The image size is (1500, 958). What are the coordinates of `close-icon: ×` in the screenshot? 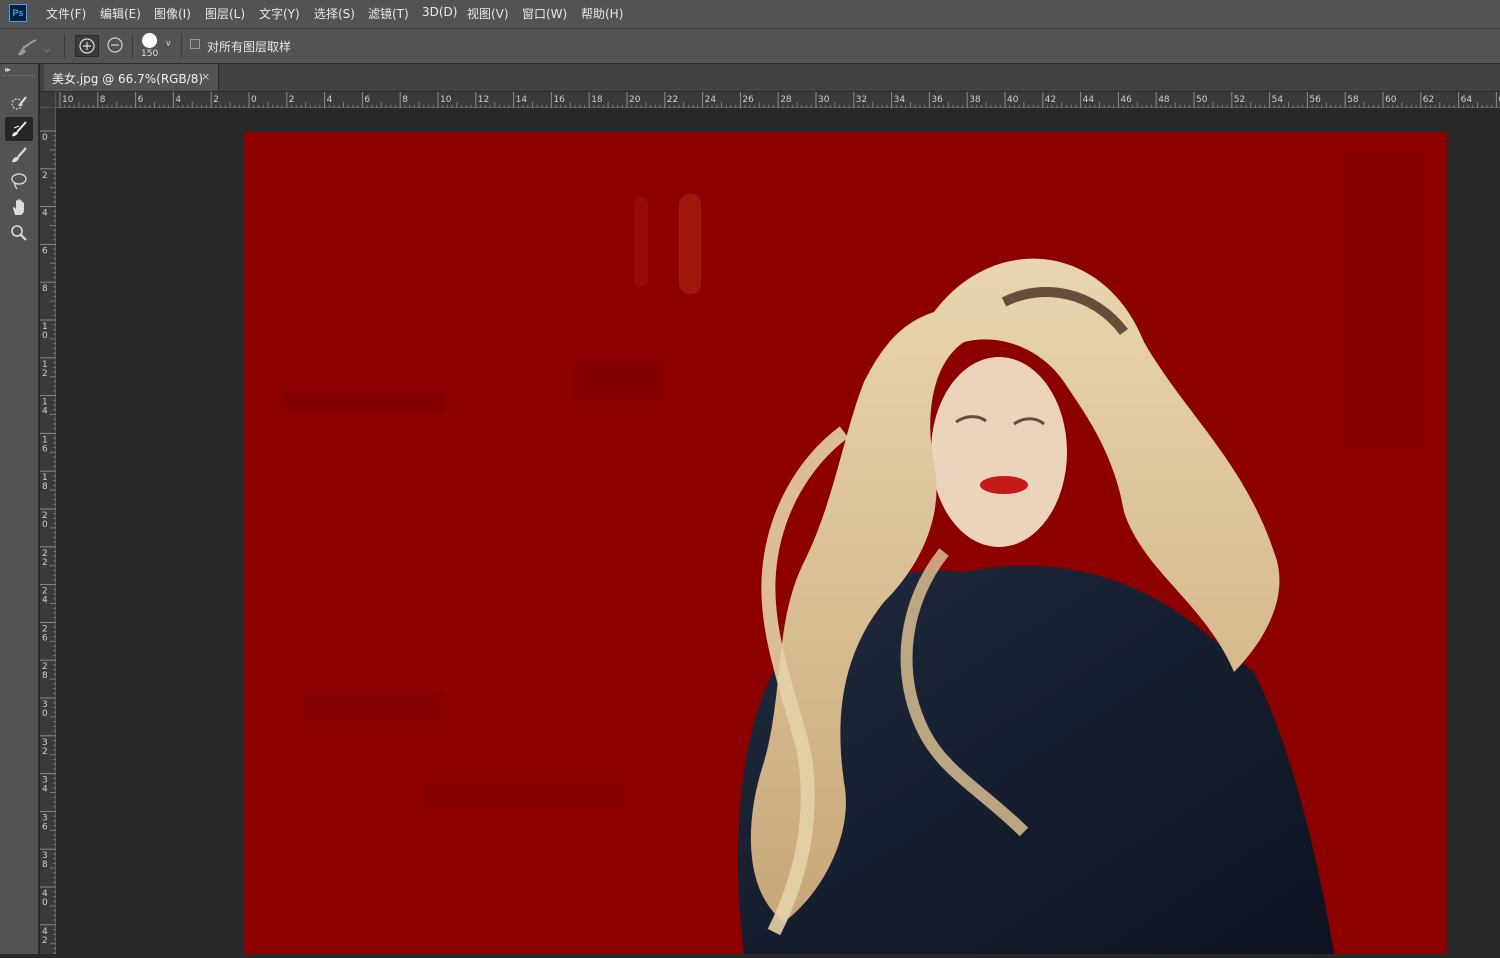 It's located at (205, 76).